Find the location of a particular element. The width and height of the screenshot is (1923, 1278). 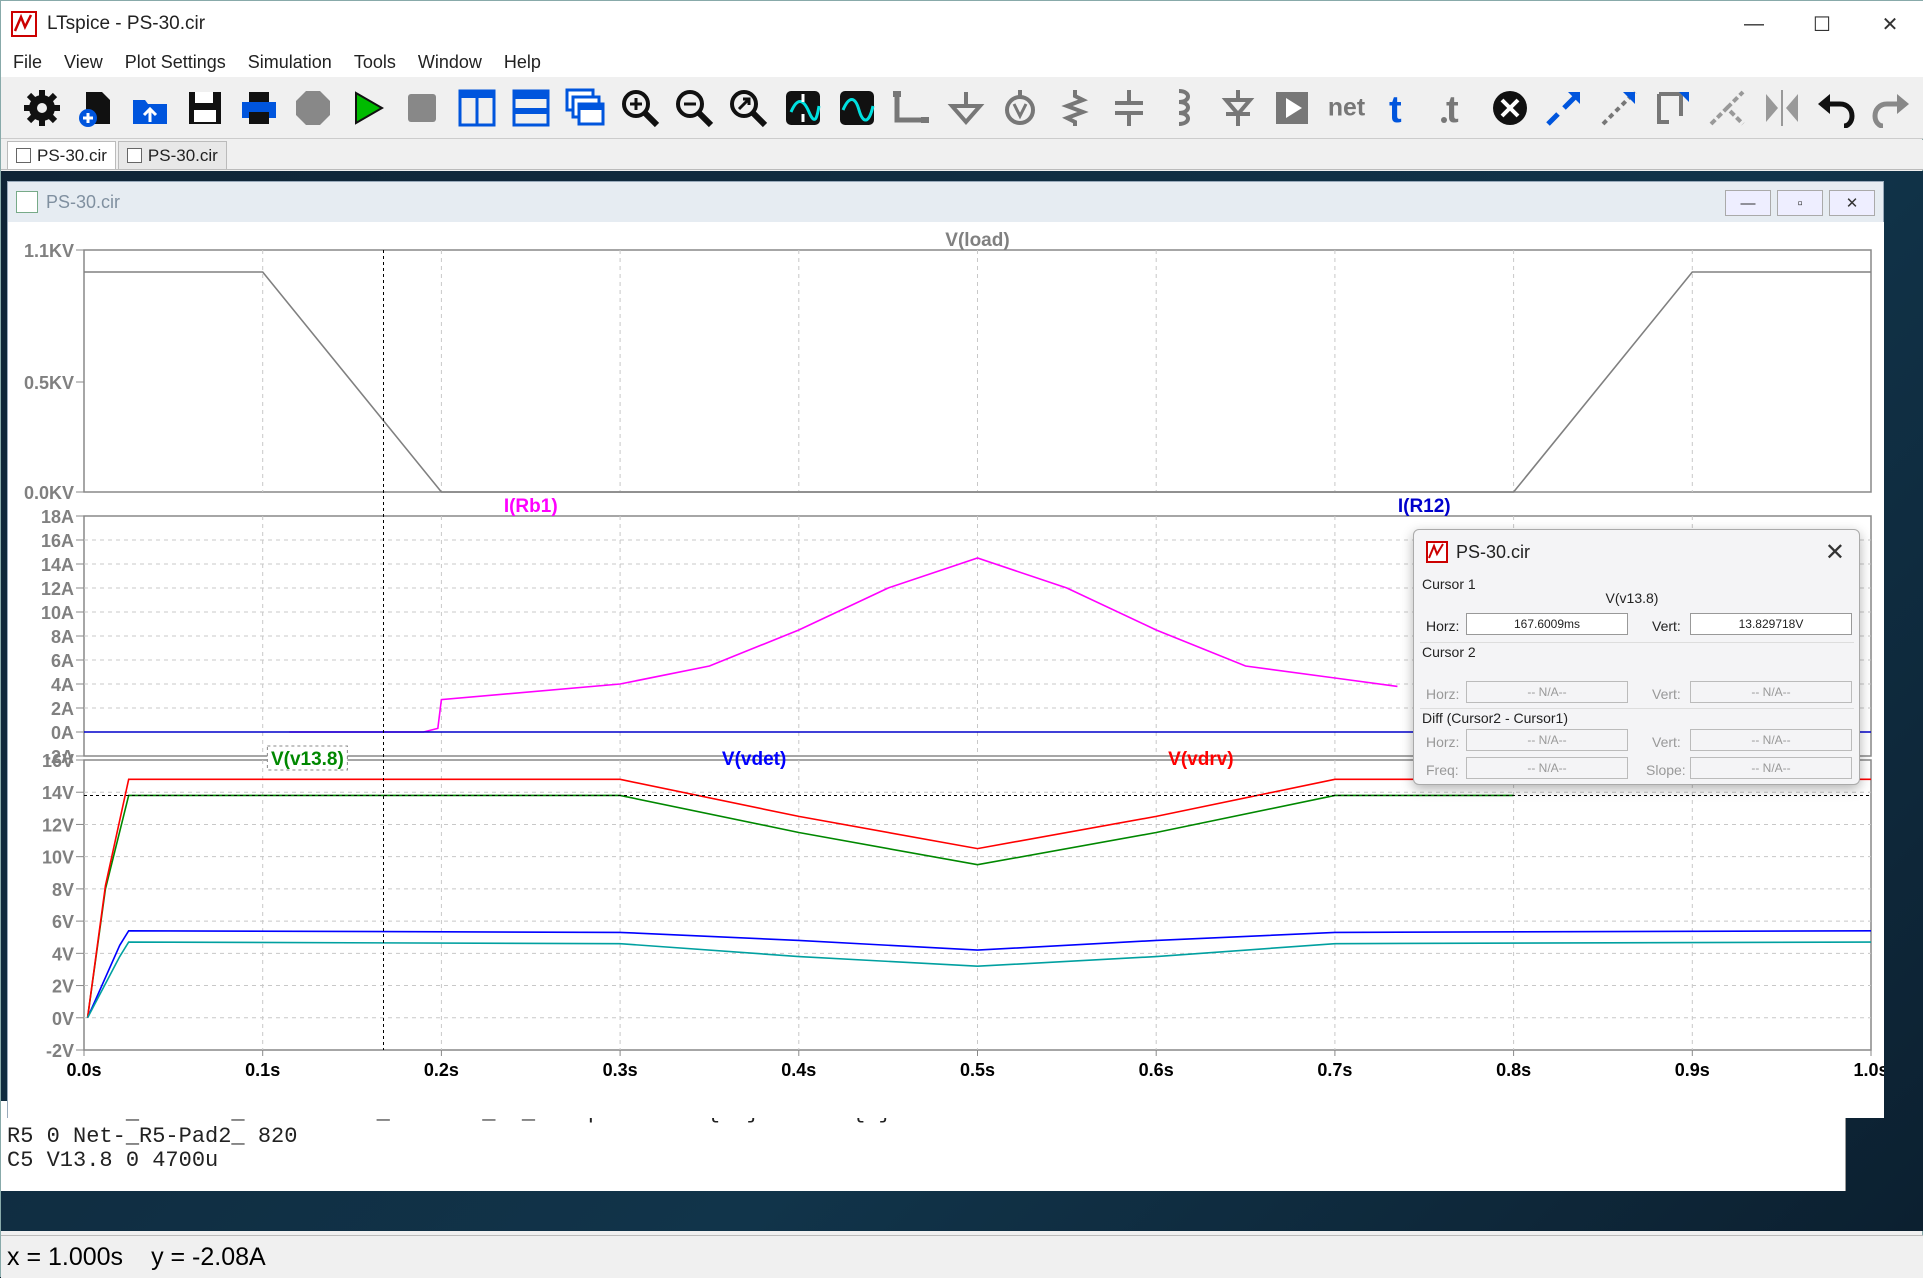

text-icon: t is located at coordinates (1401, 108).